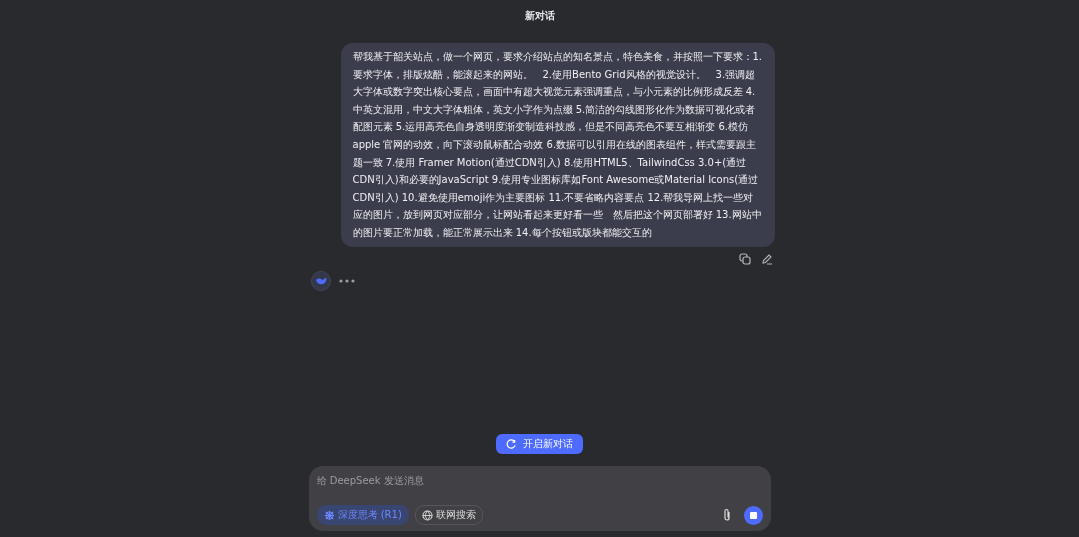 Image resolution: width=1079 pixels, height=537 pixels. What do you see at coordinates (539, 444) in the screenshot?
I see `new-chat-button: 开启新对话` at bounding box center [539, 444].